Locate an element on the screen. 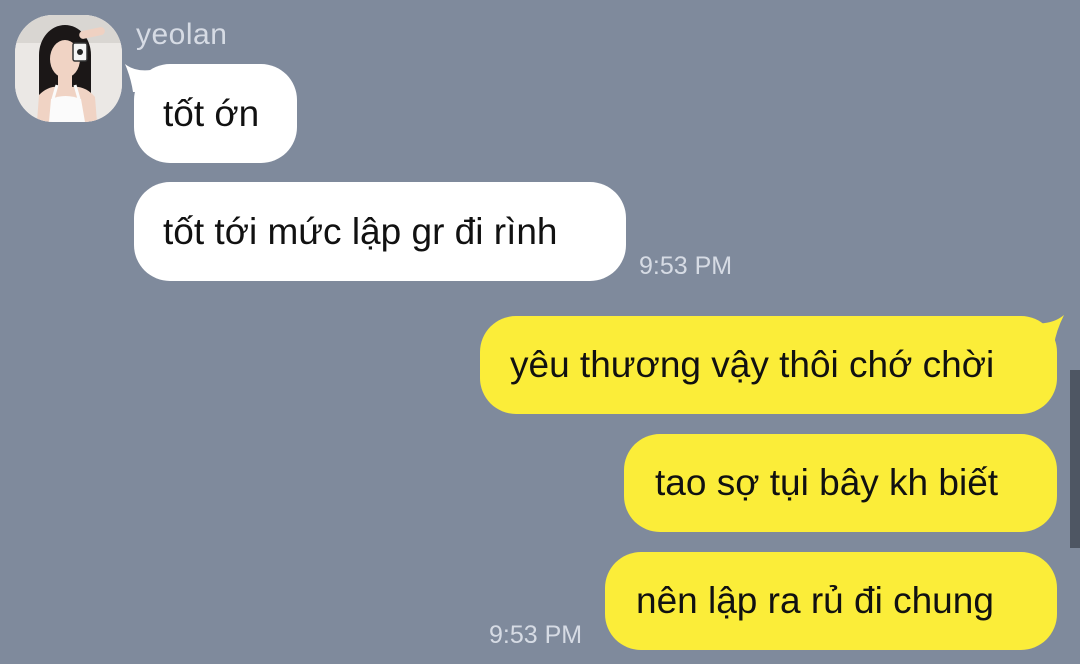  incoming-message: tốt ớn is located at coordinates (215, 113).